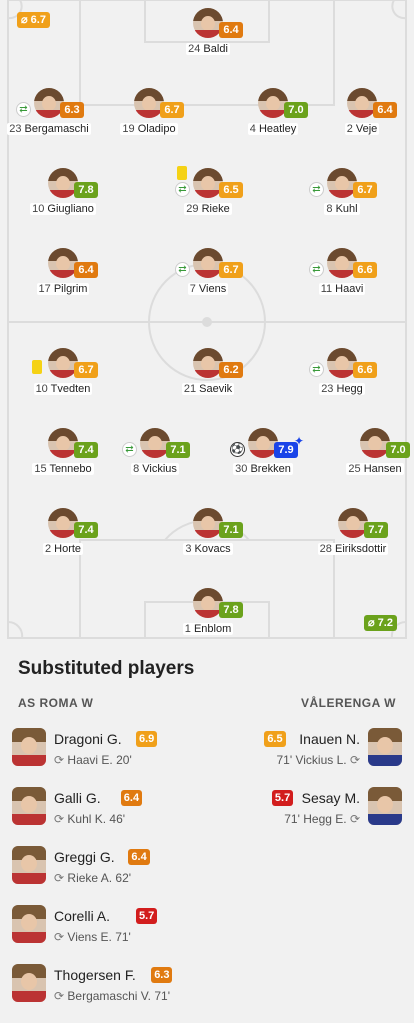 This screenshot has height=1023, width=414. What do you see at coordinates (329, 739) in the screenshot?
I see `sub-name: Inauen N.` at bounding box center [329, 739].